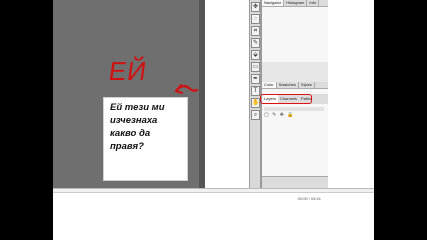 The height and width of the screenshot is (240, 427). I want to click on navigator-panel-body, so click(295, 34).